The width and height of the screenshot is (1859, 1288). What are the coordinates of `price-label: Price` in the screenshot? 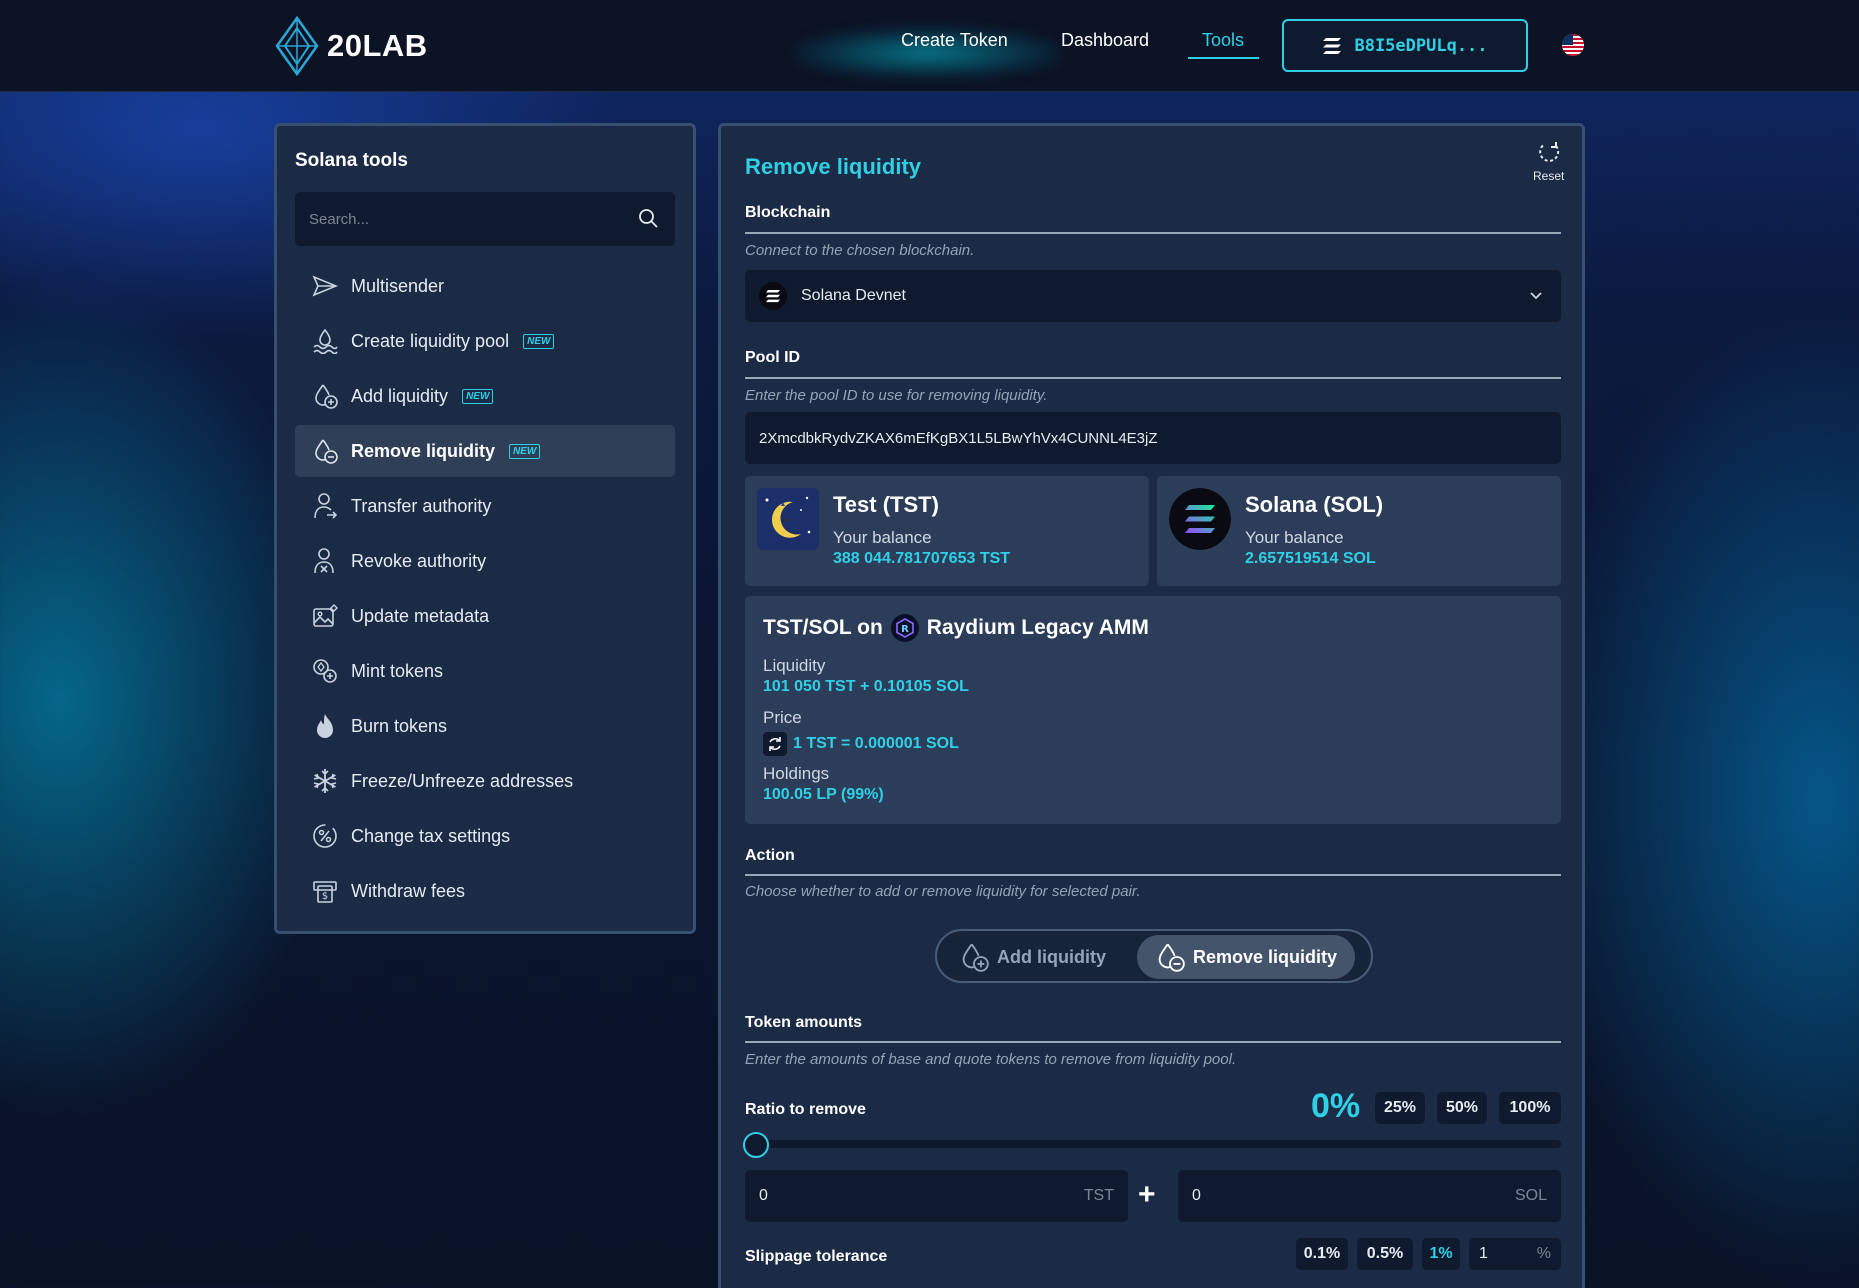 It's located at (782, 717).